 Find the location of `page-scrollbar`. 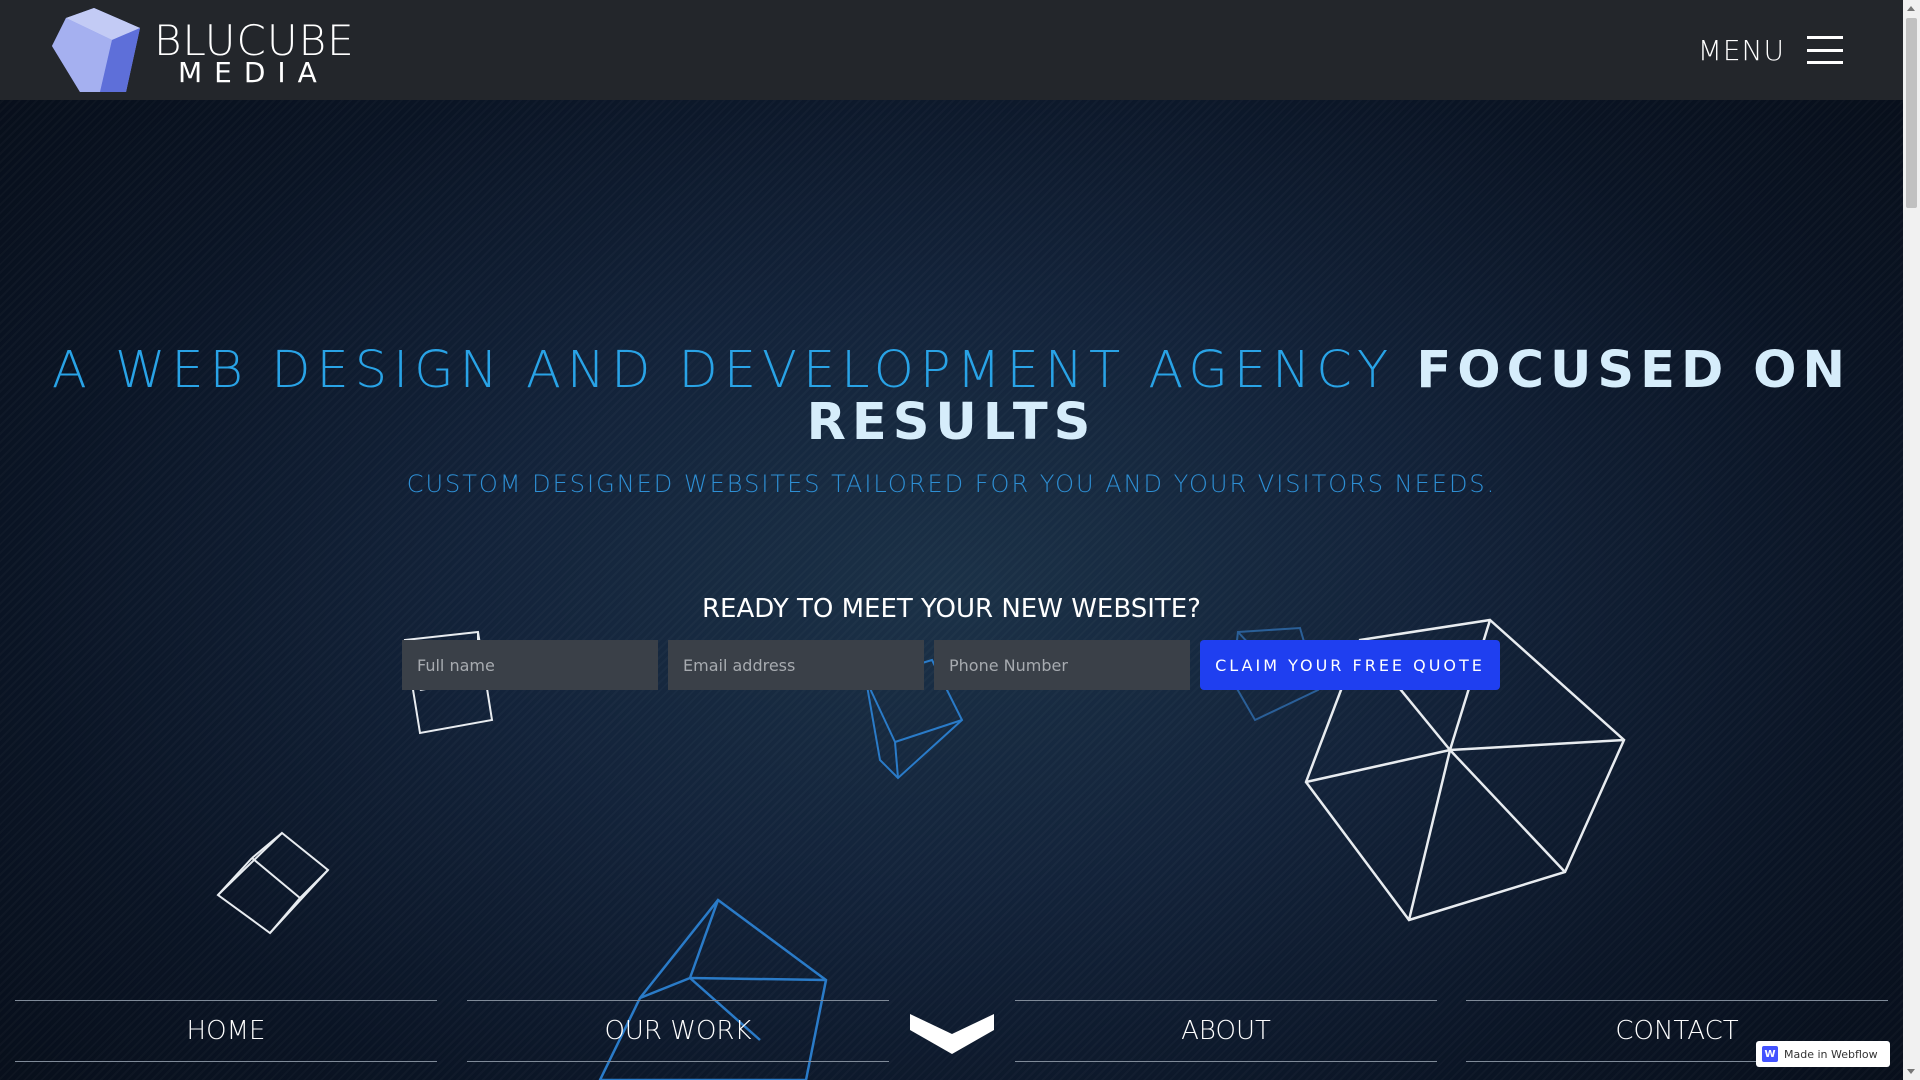

page-scrollbar is located at coordinates (1911, 540).